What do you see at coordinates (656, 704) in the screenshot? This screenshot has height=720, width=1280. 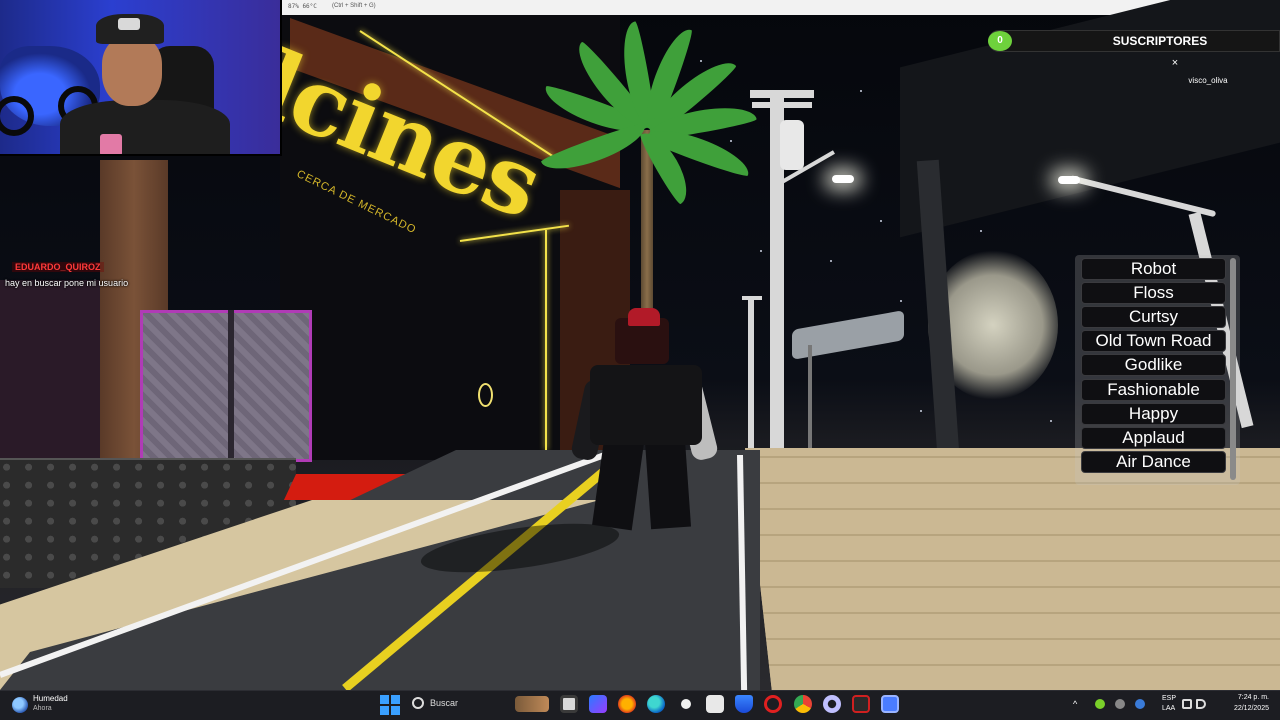 I see `edge-icon` at bounding box center [656, 704].